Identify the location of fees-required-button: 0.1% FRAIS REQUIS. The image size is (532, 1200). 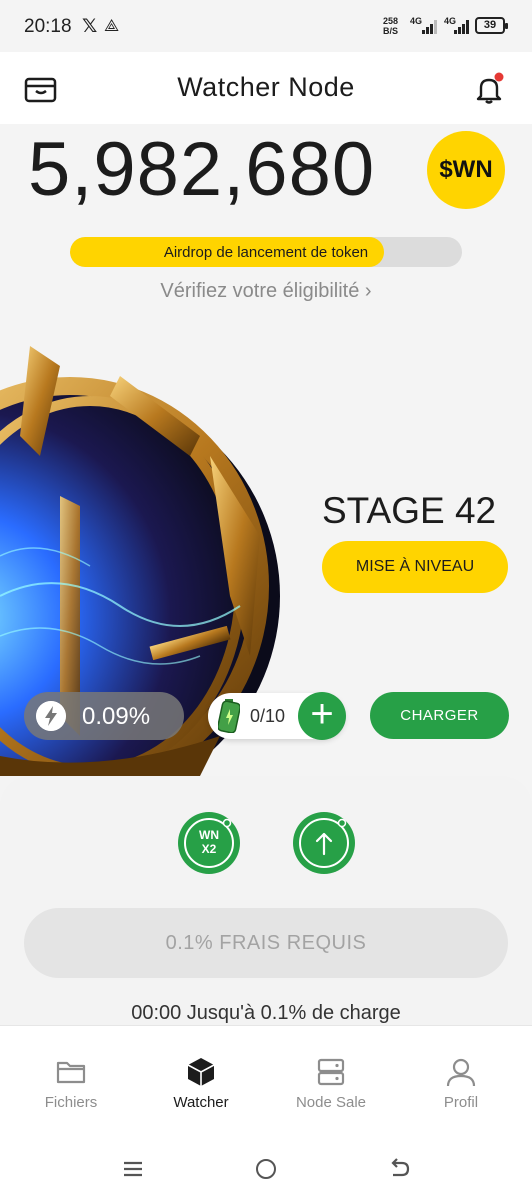
(266, 943).